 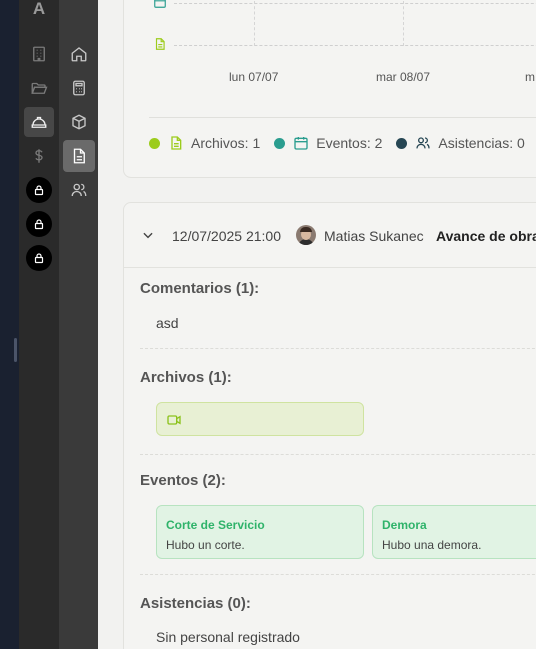 What do you see at coordinates (260, 419) in the screenshot?
I see `file-attachment` at bounding box center [260, 419].